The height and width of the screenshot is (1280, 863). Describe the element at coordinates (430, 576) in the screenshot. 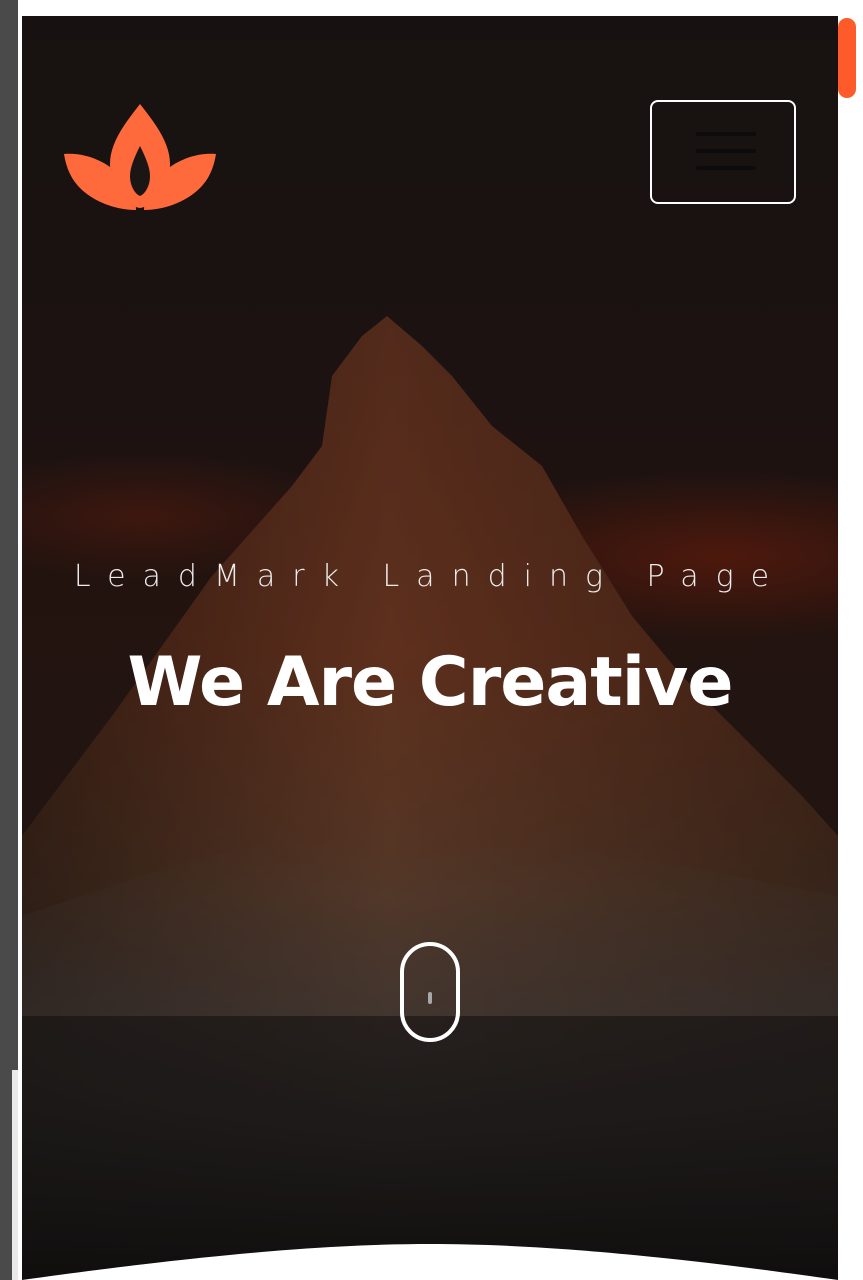

I see `hero-subtitle: LeadMark Landing Page` at that location.